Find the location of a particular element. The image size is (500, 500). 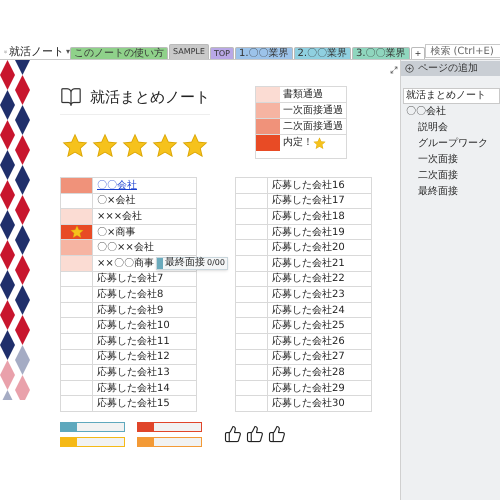

section-tab: + is located at coordinates (418, 53).